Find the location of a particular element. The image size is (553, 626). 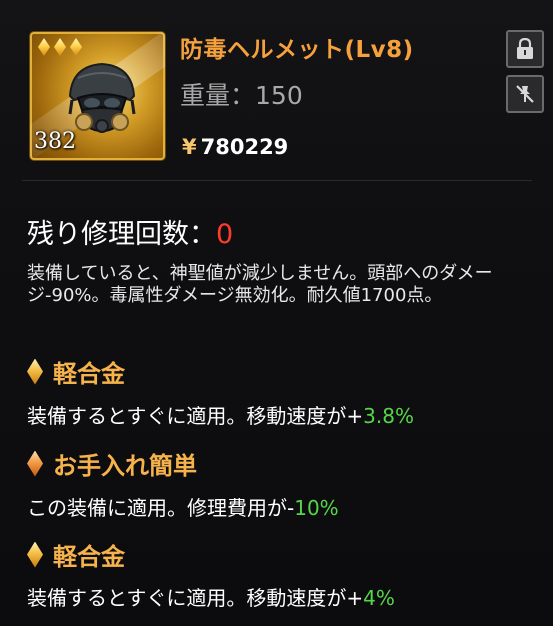

effect-value: 3.8% is located at coordinates (388, 416).